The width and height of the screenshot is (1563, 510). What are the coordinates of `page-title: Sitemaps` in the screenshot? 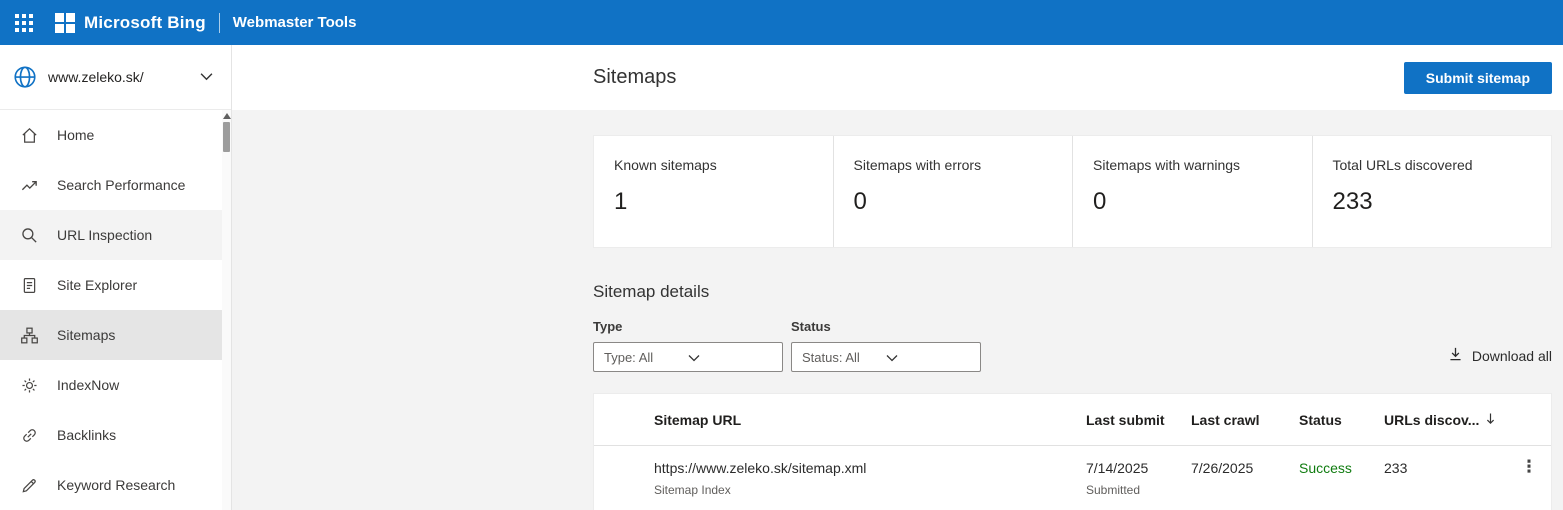 It's located at (635, 77).